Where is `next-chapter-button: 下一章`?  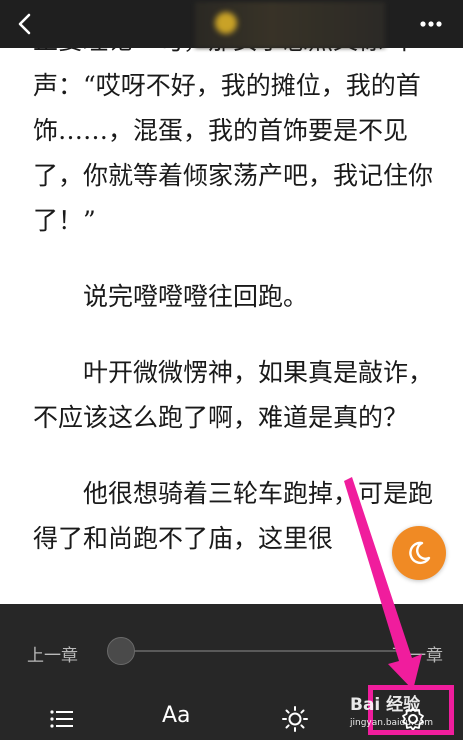 next-chapter-button: 下一章 is located at coordinates (417, 653).